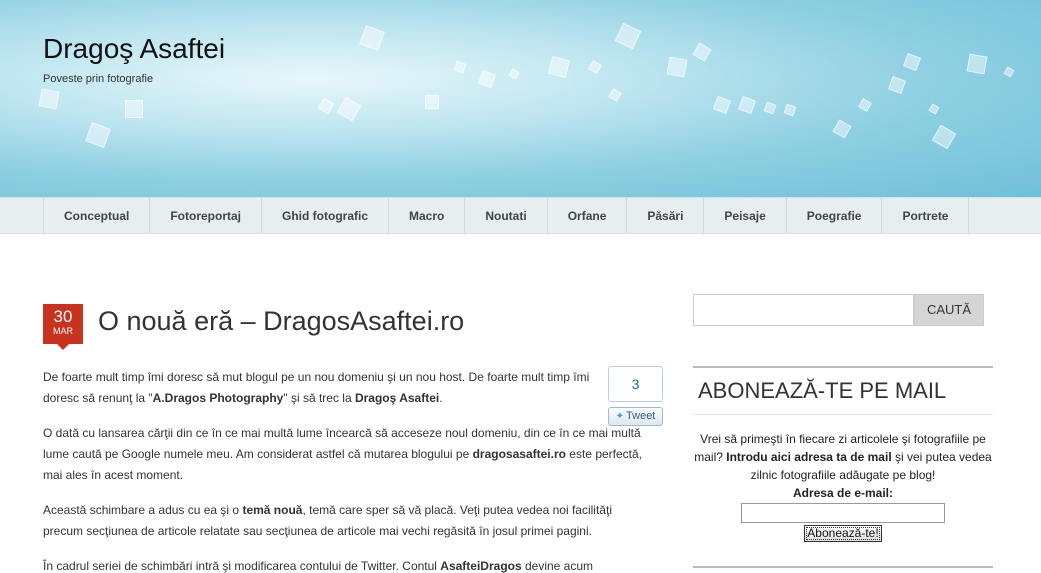 The image size is (1041, 573). Describe the element at coordinates (949, 310) in the screenshot. I see `search-button: CAUTĂ` at that location.